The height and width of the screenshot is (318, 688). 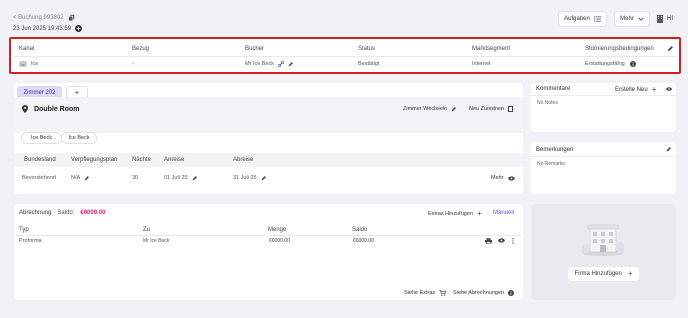 What do you see at coordinates (142, 160) in the screenshot?
I see `col-nights-header: Nächte` at bounding box center [142, 160].